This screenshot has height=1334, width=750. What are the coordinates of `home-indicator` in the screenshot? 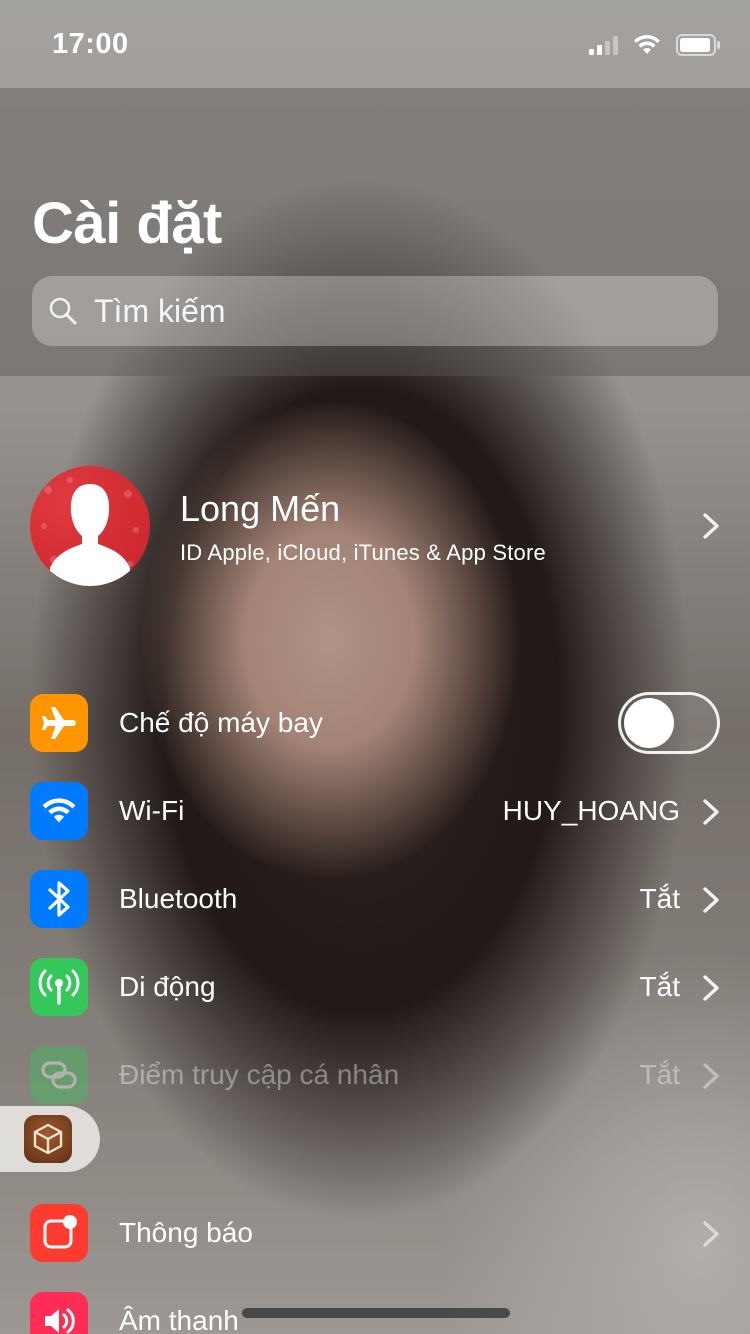 It's located at (376, 1313).